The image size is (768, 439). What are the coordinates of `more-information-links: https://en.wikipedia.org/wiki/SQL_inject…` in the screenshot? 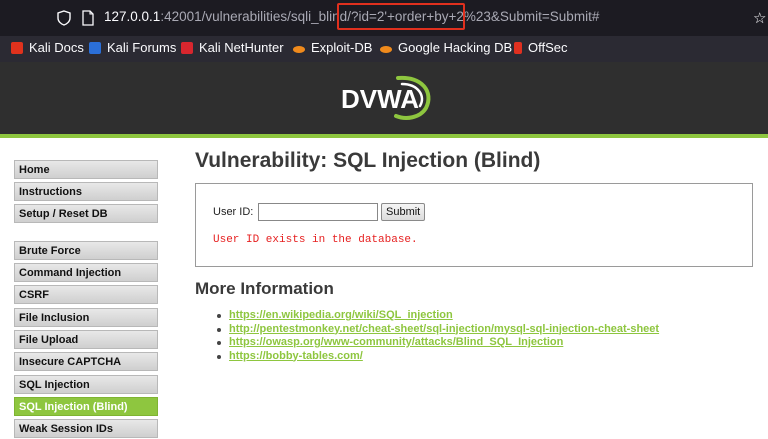 It's located at (437, 336).